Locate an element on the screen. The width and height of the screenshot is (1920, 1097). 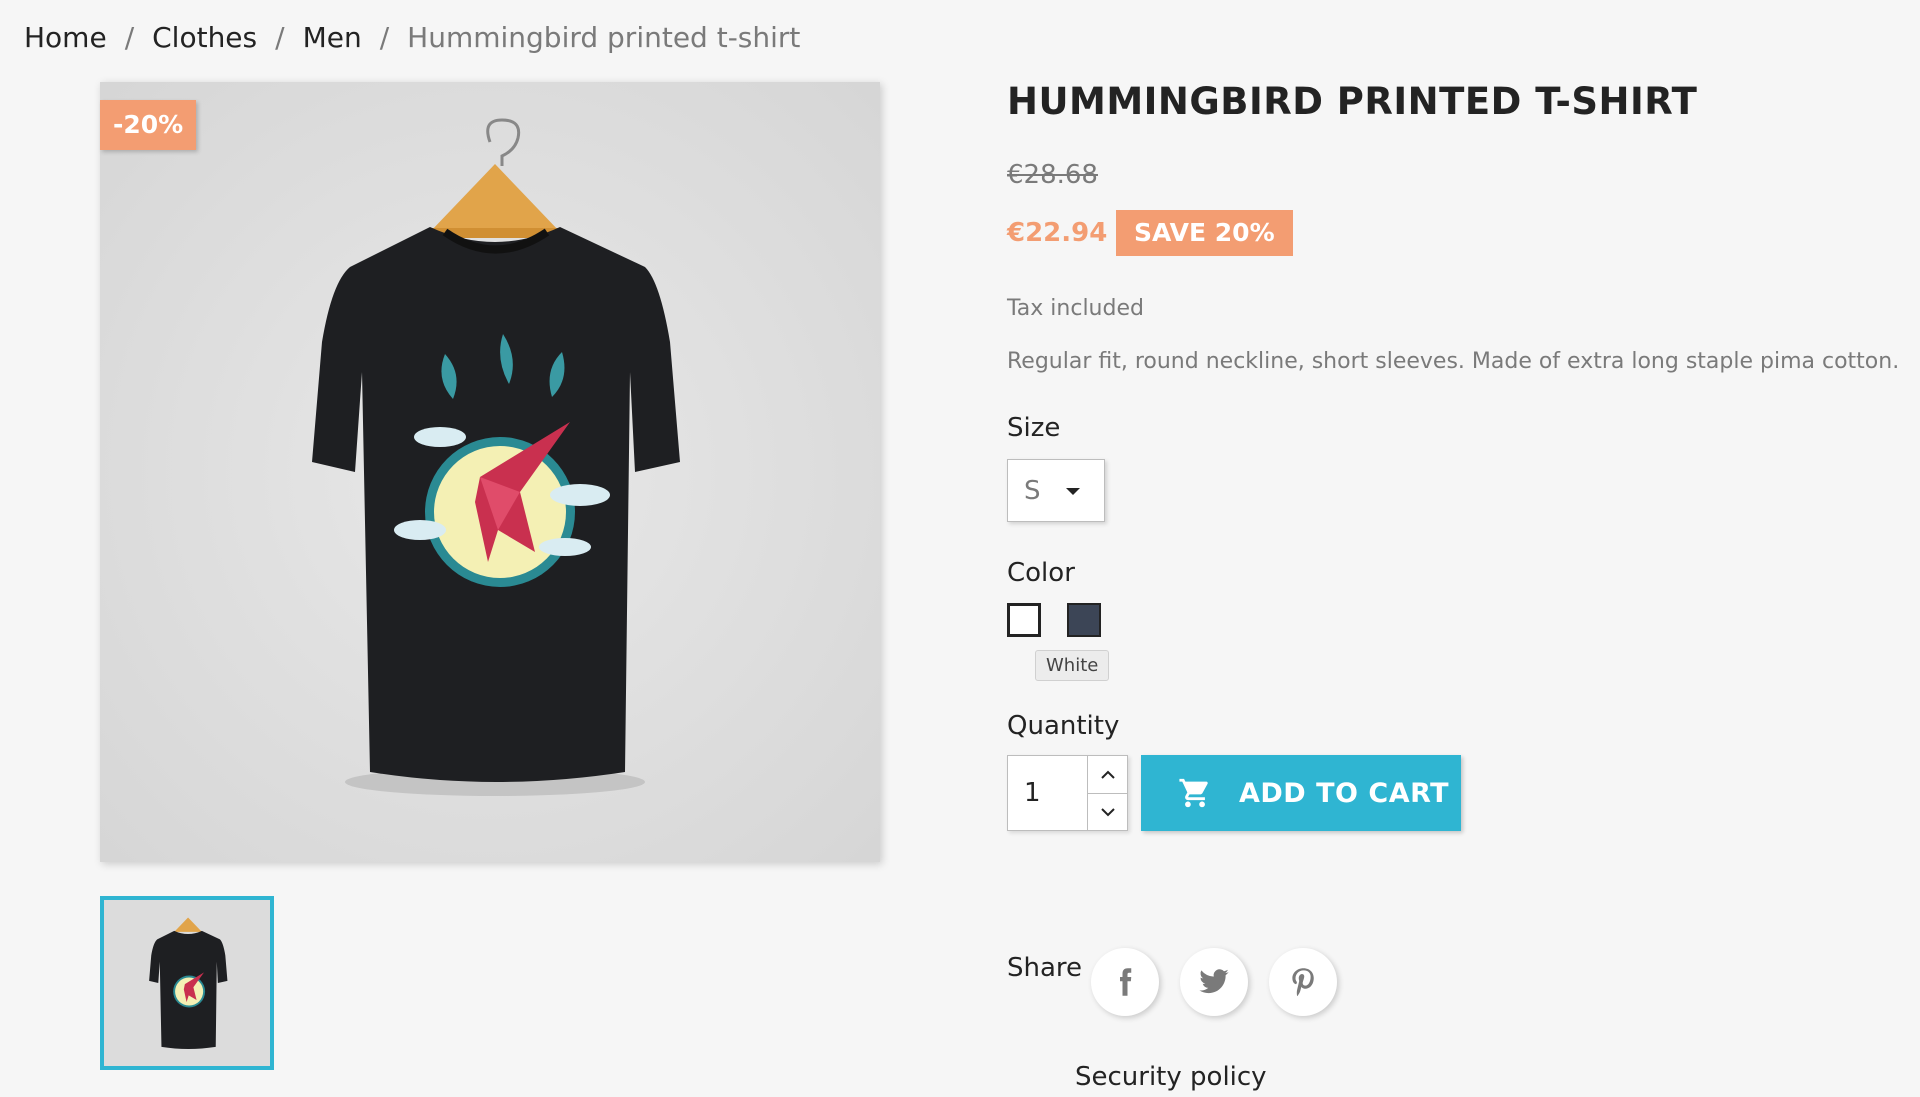
pinterest-icon is located at coordinates (1303, 982).